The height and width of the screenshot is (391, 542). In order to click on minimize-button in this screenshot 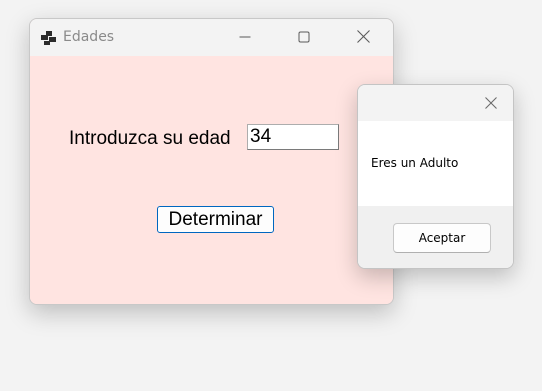, I will do `click(245, 37)`.